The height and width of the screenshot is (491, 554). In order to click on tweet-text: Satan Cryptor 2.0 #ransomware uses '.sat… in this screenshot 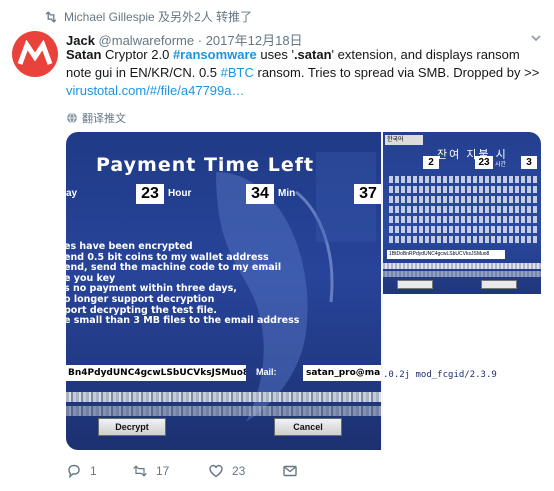, I will do `click(303, 73)`.